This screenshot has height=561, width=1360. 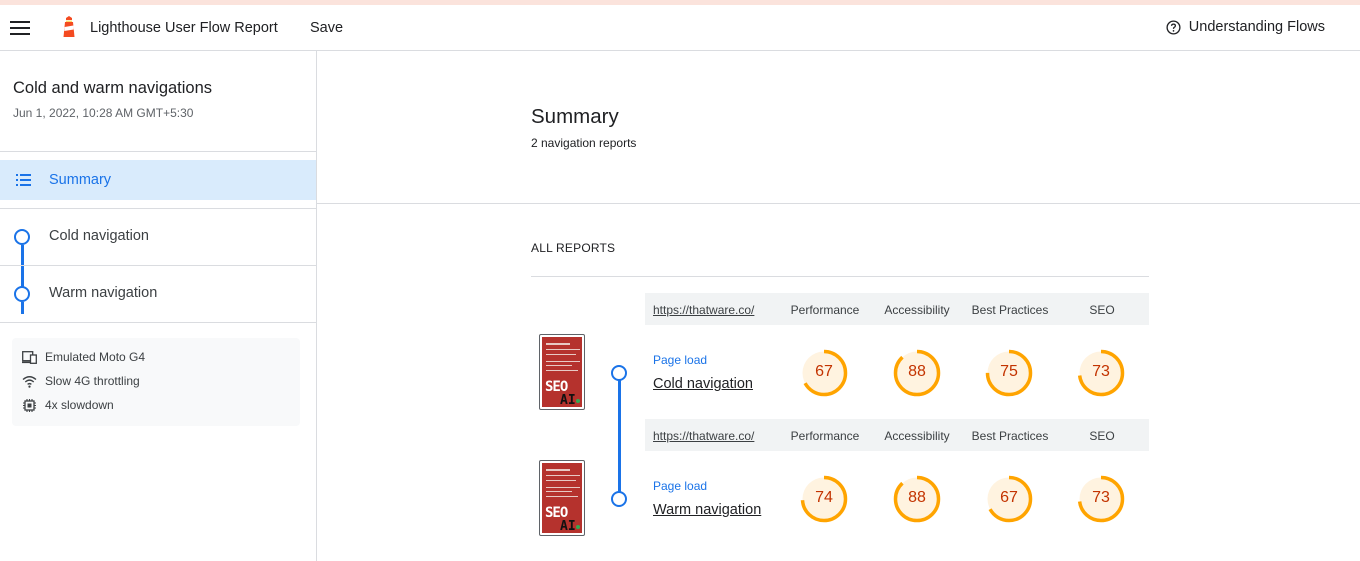 What do you see at coordinates (29, 381) in the screenshot?
I see `wifi-icon` at bounding box center [29, 381].